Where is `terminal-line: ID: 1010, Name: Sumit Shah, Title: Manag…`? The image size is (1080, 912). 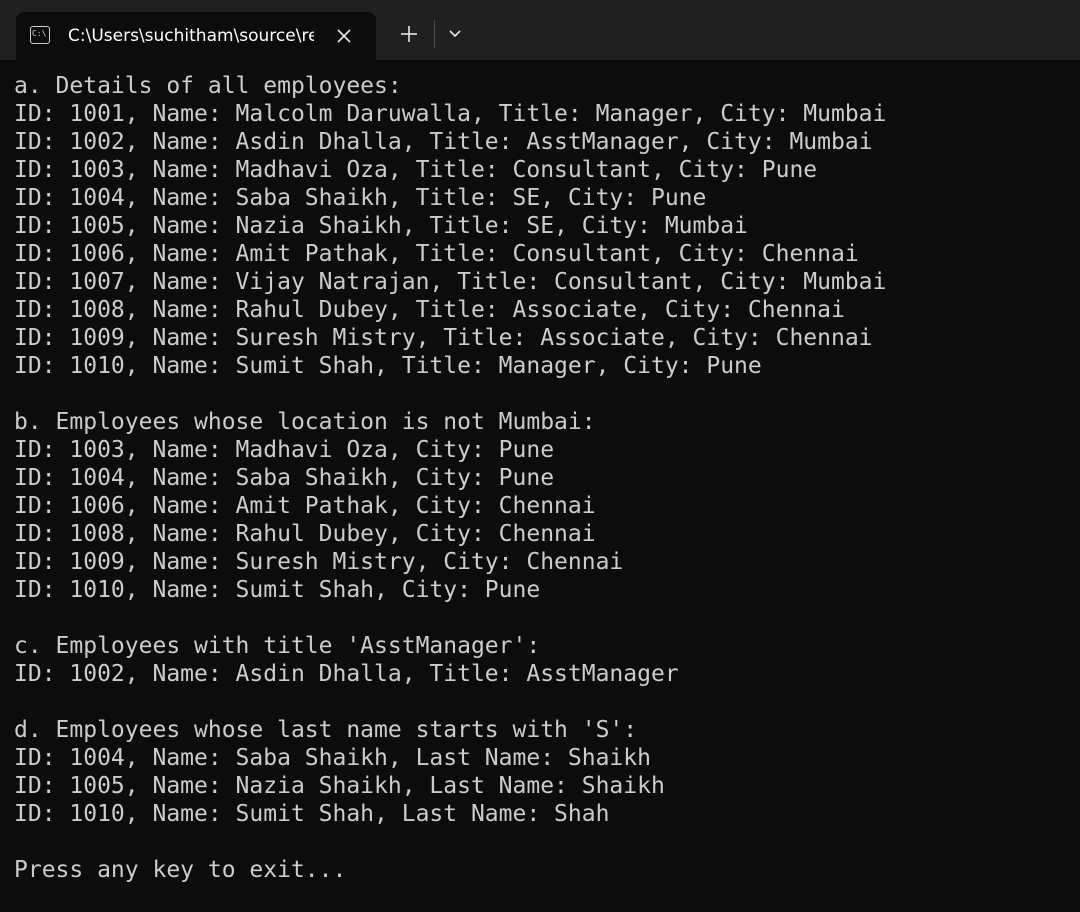
terminal-line: ID: 1010, Name: Sumit Shah, Title: Manag… is located at coordinates (388, 366).